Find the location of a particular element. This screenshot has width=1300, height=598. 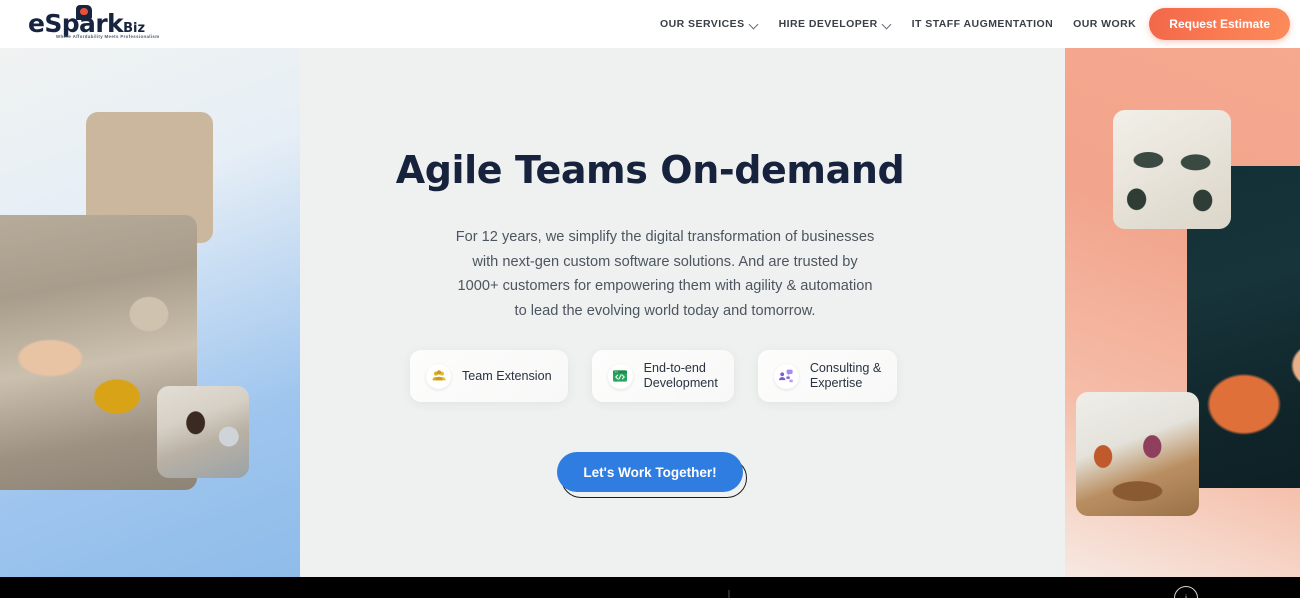

nav-label: IT STAFF AUGMENTATION is located at coordinates (982, 24).